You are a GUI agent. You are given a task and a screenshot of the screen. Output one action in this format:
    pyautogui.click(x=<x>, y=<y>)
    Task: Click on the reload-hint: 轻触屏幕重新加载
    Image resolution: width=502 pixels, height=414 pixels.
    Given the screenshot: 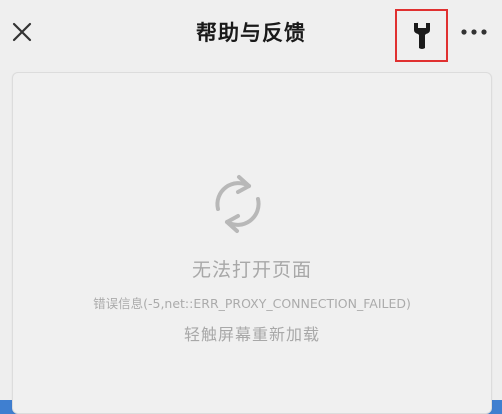 What is the action you would take?
    pyautogui.click(x=251, y=334)
    